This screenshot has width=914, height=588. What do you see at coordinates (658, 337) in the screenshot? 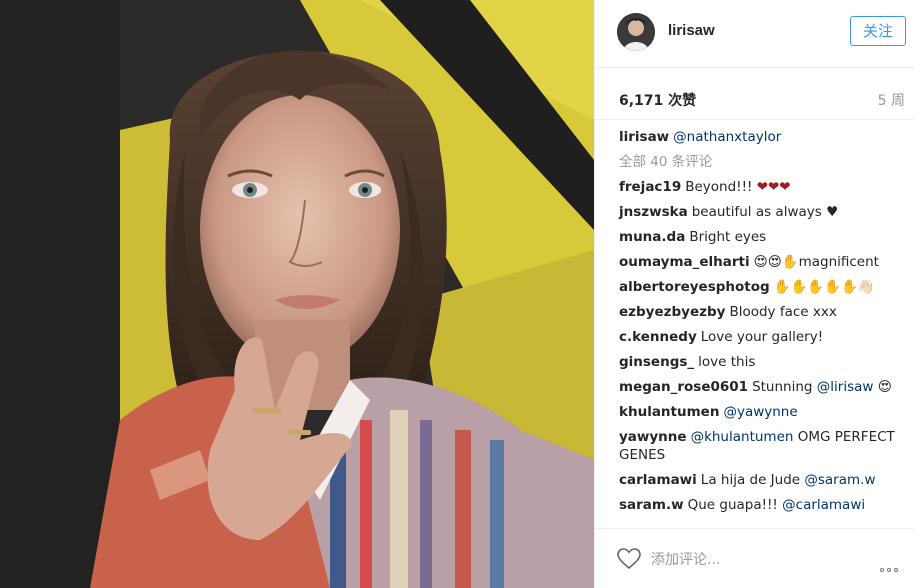
I see `comment-user: c.kennedy` at bounding box center [658, 337].